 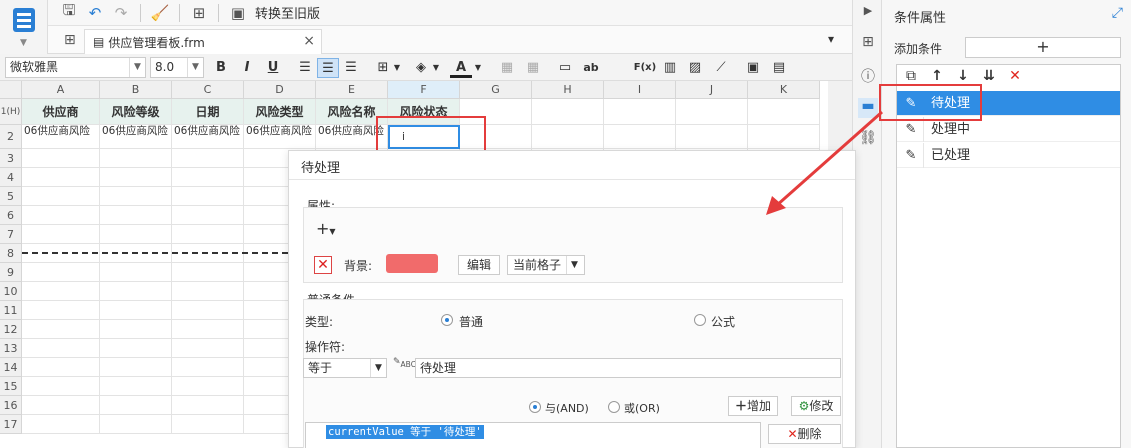 What do you see at coordinates (287, 12) in the screenshot?
I see `convert-to-legacy-button: 转换至旧版` at bounding box center [287, 12].